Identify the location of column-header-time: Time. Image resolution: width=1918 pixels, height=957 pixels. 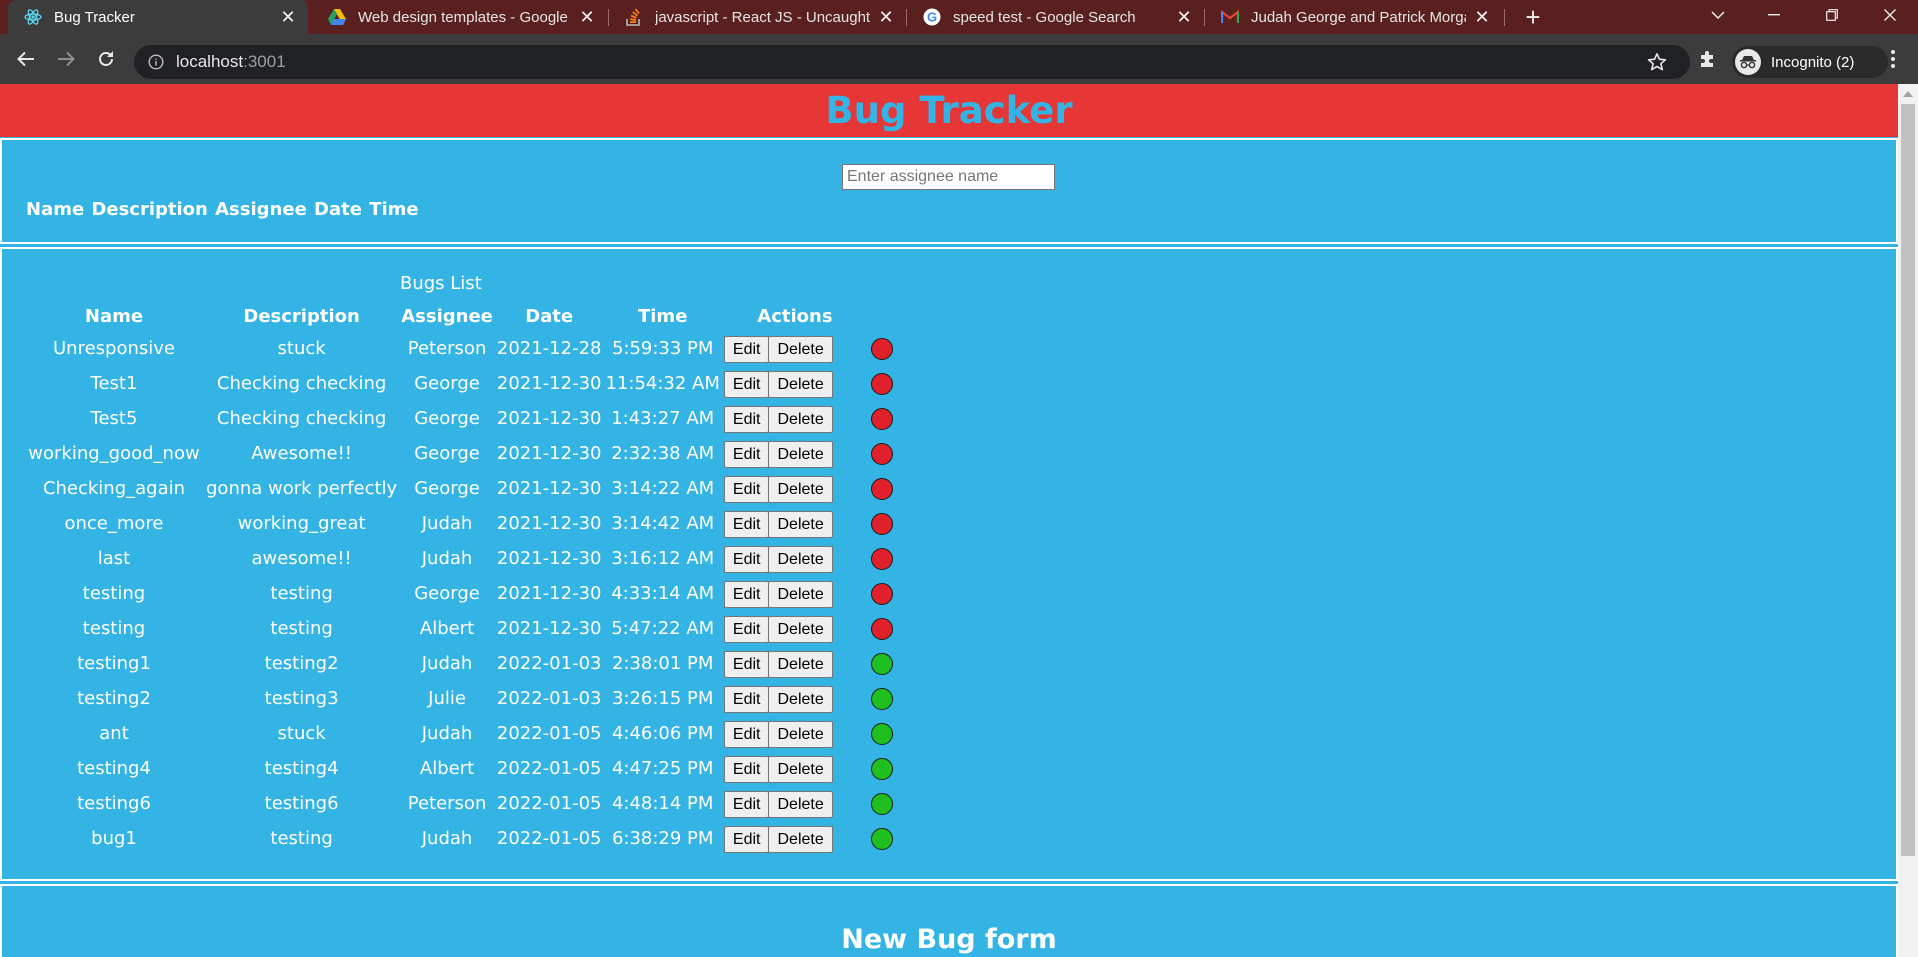
(662, 316).